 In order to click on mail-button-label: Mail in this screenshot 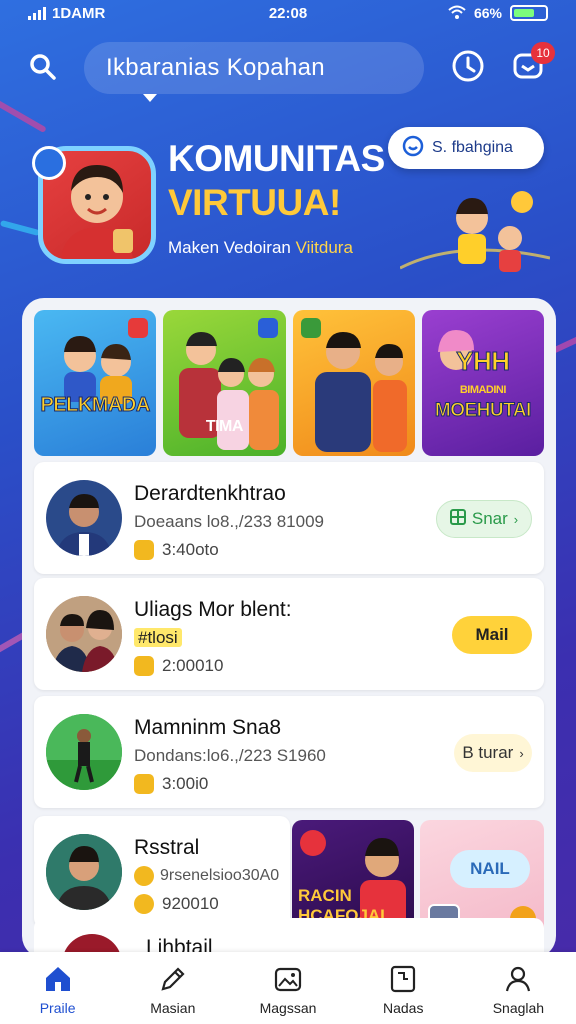, I will do `click(492, 634)`.